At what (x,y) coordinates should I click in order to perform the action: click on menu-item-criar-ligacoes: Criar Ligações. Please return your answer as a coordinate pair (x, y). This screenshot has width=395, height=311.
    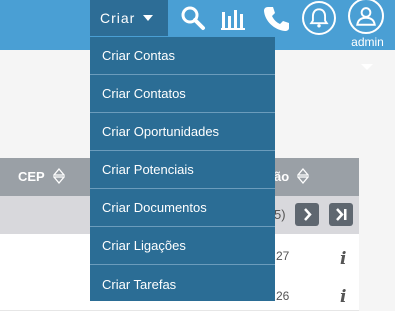
    Looking at the image, I should click on (182, 246).